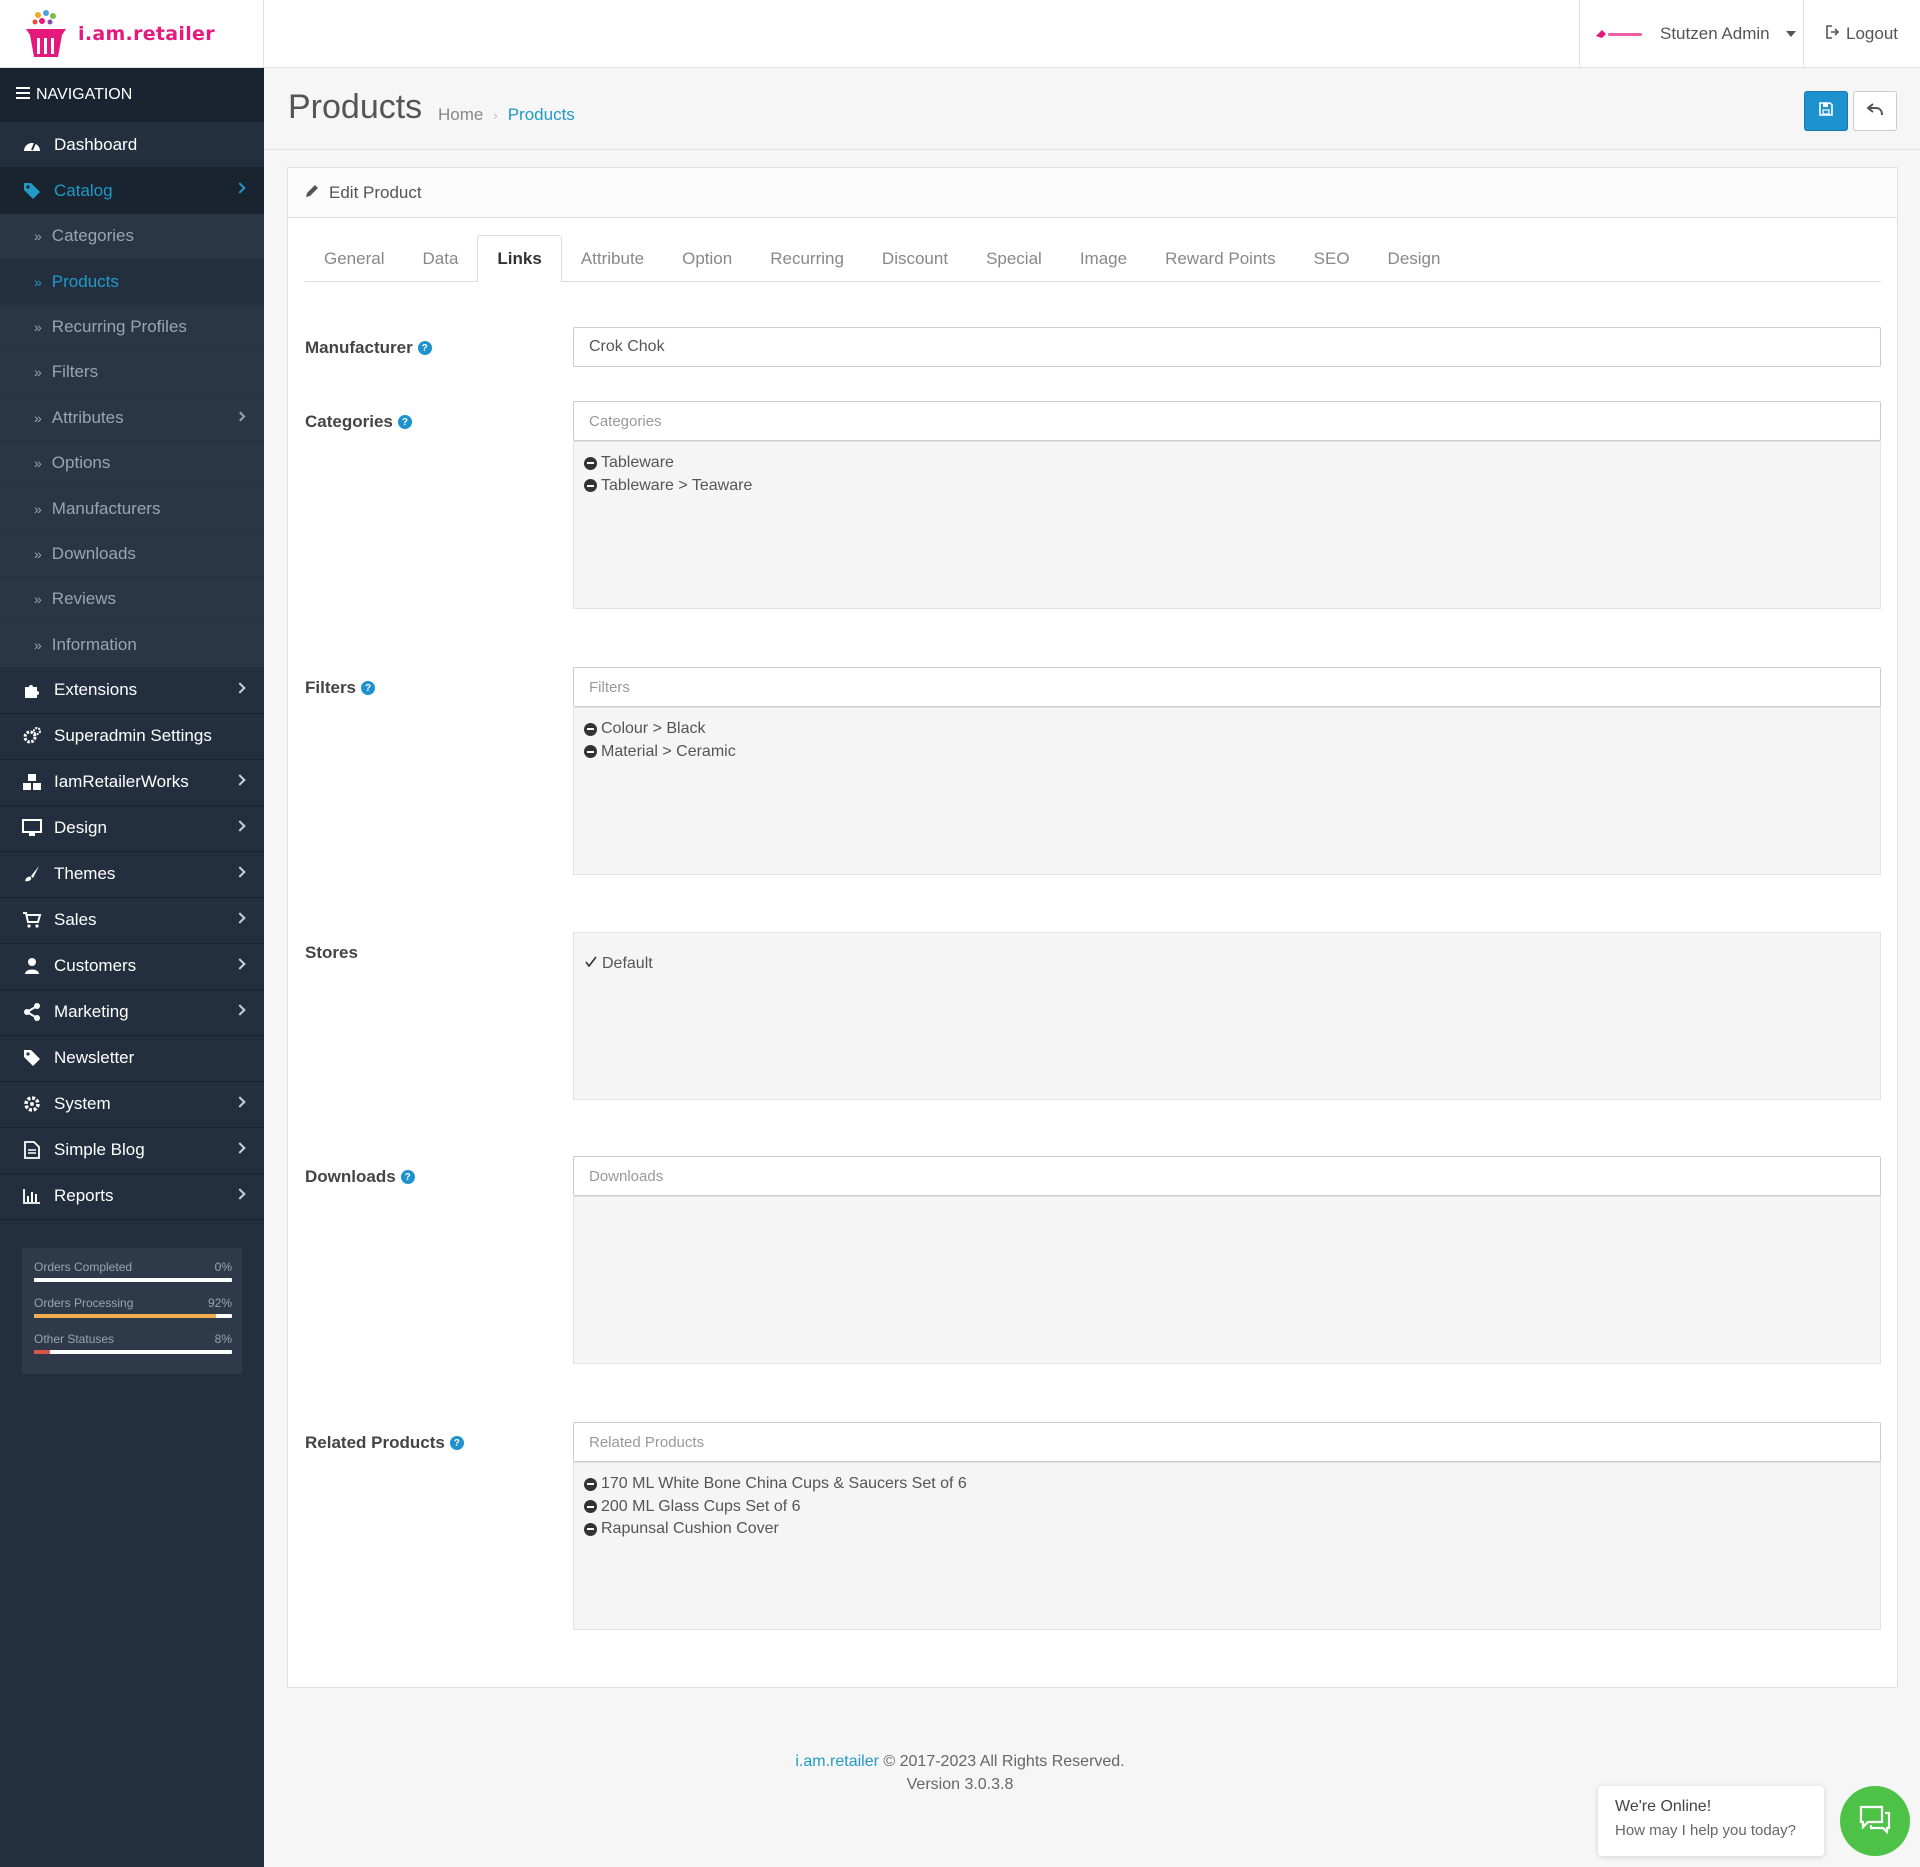 This screenshot has height=1867, width=1920. I want to click on sidebar-subitem-options: » Options, so click(132, 463).